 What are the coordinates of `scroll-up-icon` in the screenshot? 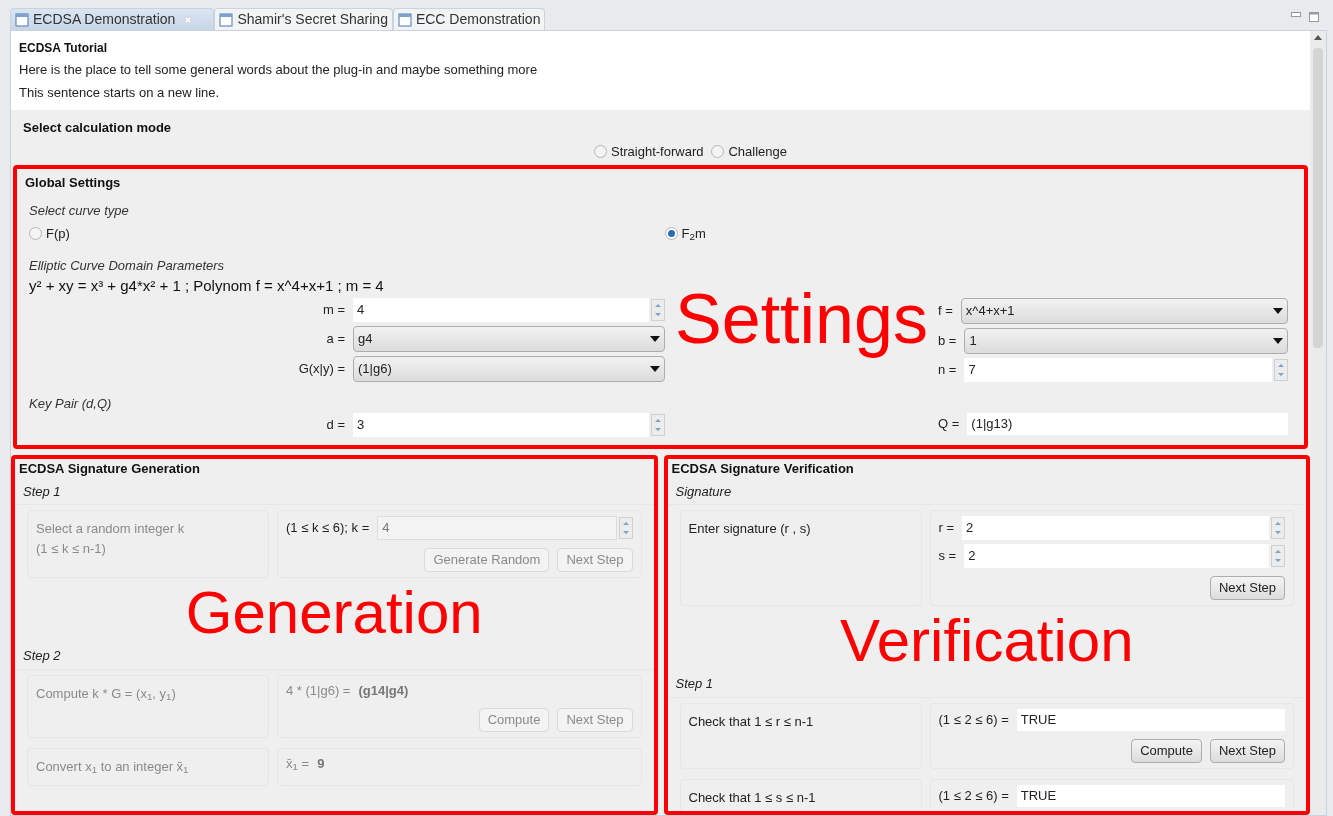 It's located at (1318, 37).